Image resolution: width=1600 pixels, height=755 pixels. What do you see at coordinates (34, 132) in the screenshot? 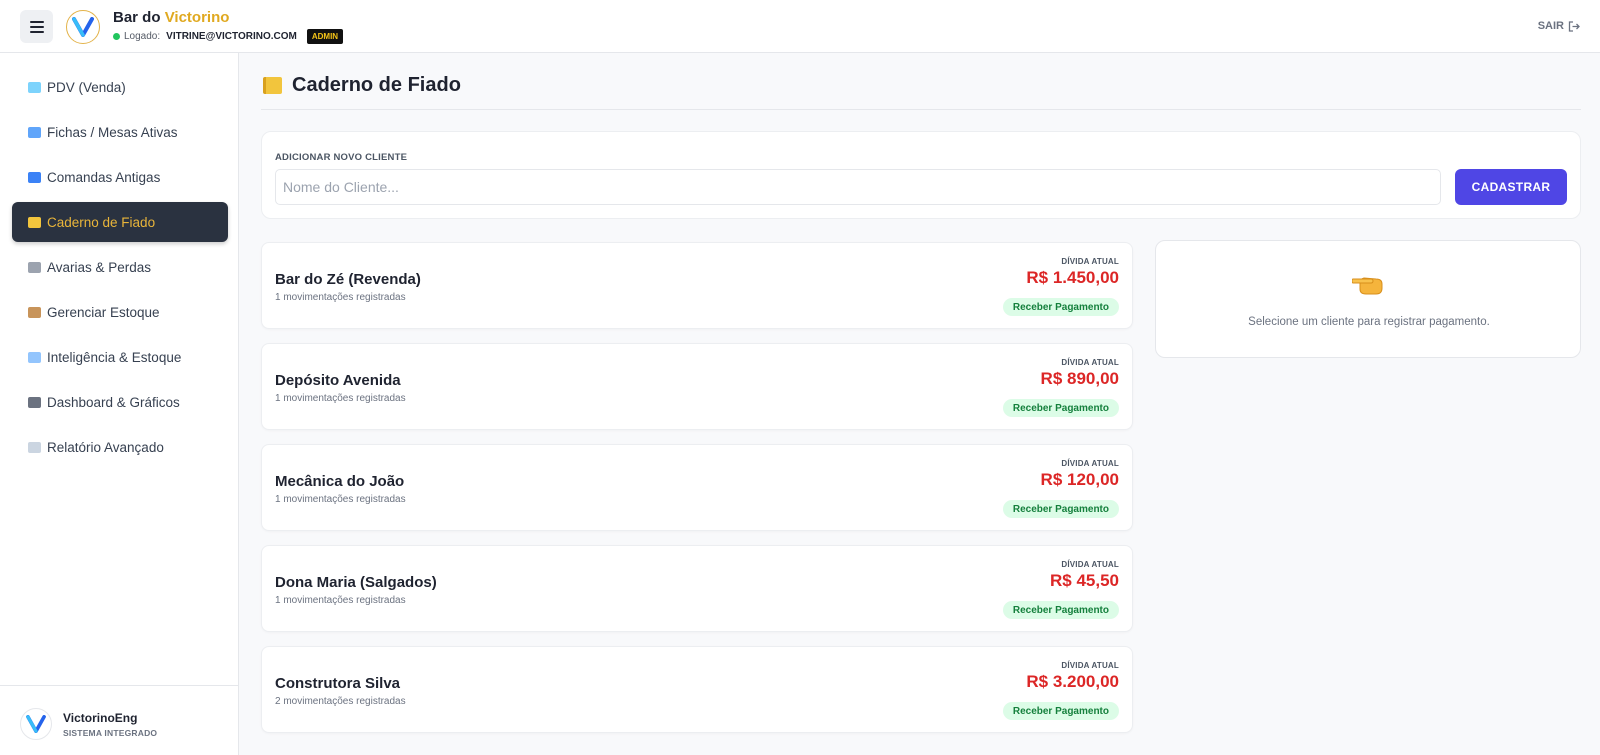
I see `map-icon` at bounding box center [34, 132].